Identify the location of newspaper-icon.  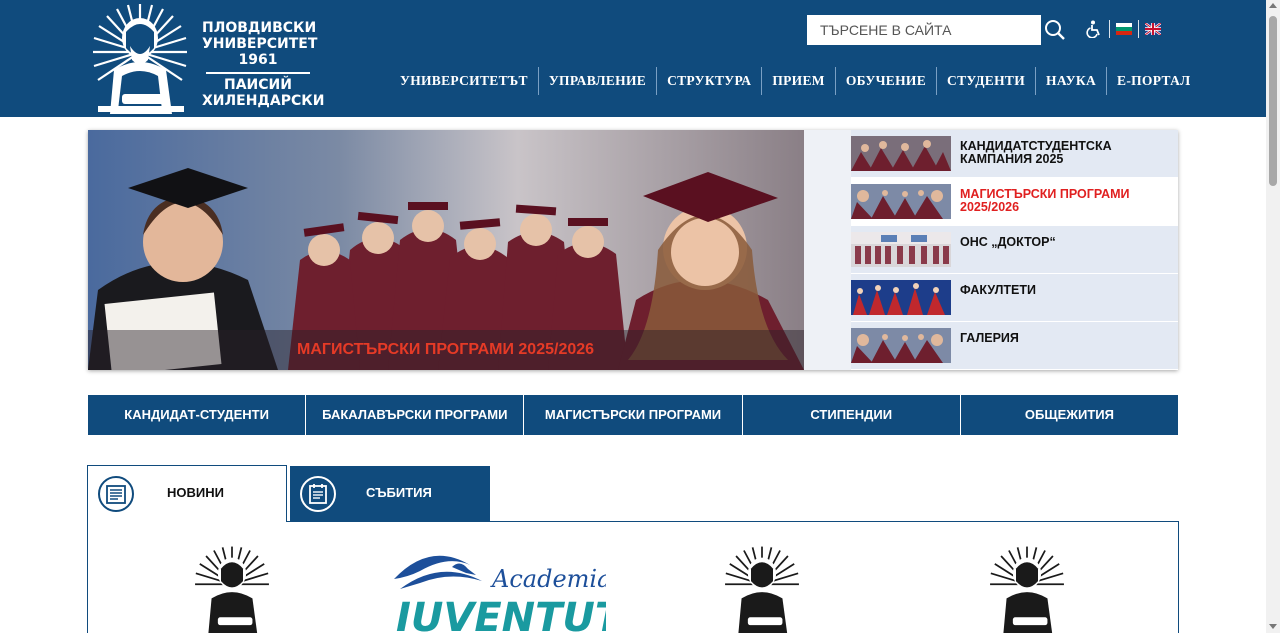
(116, 494).